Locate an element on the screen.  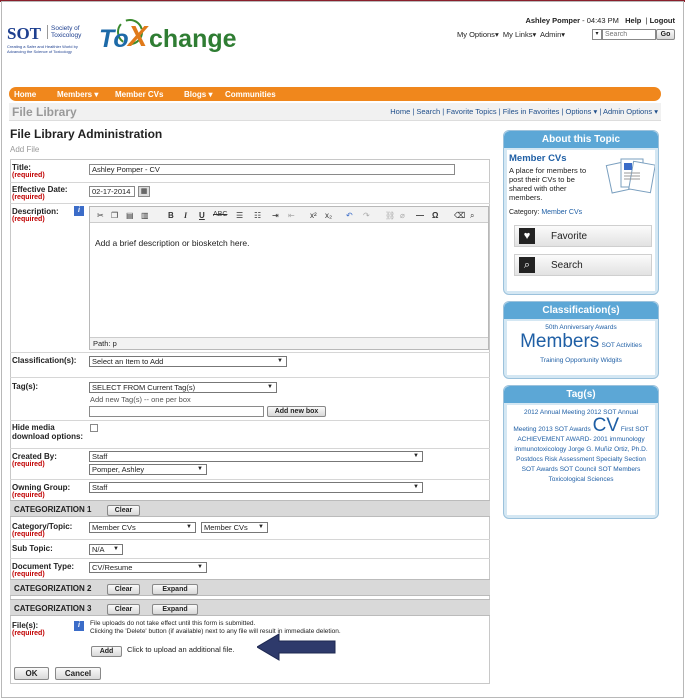
link-icon: ⛓ is located at coordinates (390, 215).